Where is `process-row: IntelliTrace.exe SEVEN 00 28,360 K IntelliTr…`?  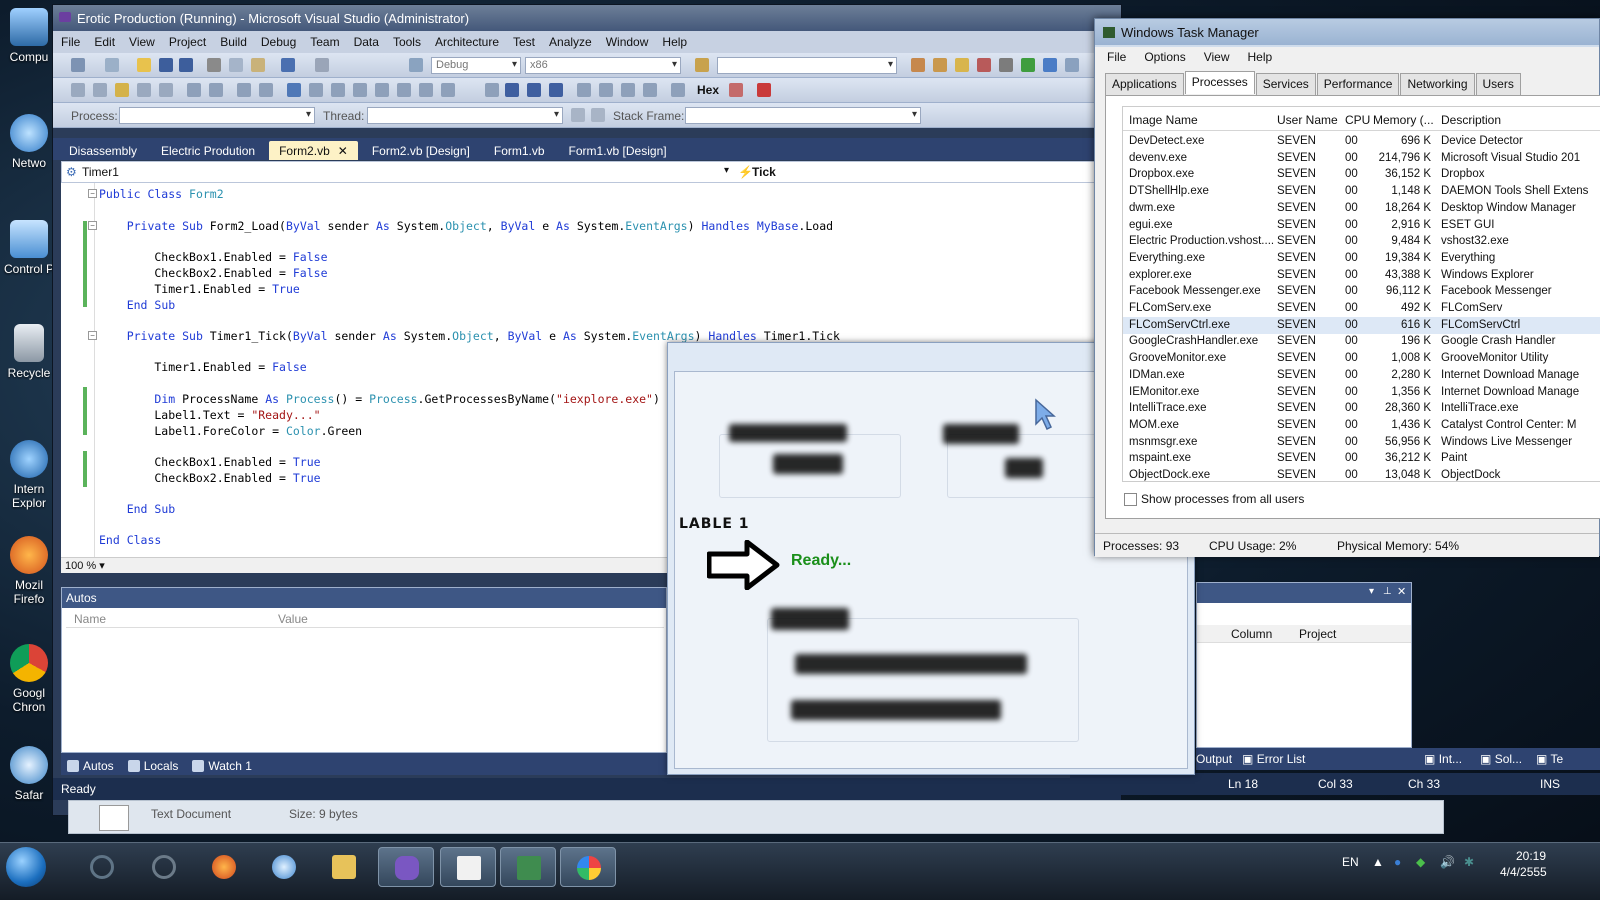 process-row: IntelliTrace.exe SEVEN 00 28,360 K IntelliTr… is located at coordinates (1361, 408).